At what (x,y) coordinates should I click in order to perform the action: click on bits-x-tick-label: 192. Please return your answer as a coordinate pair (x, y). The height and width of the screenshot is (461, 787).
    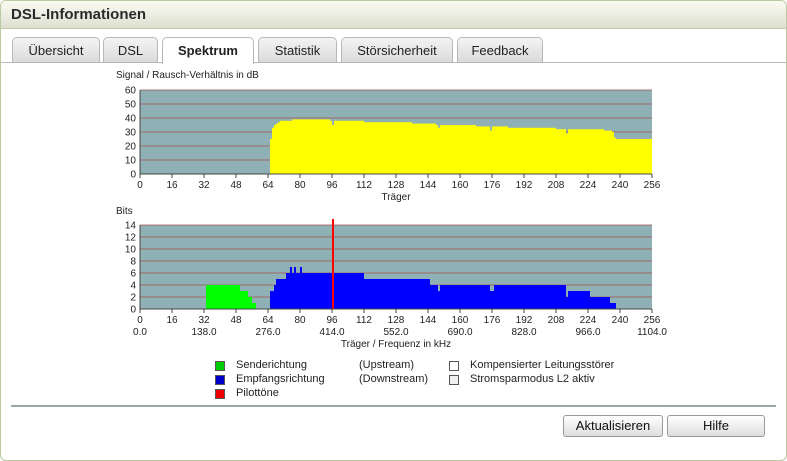
    Looking at the image, I should click on (524, 320).